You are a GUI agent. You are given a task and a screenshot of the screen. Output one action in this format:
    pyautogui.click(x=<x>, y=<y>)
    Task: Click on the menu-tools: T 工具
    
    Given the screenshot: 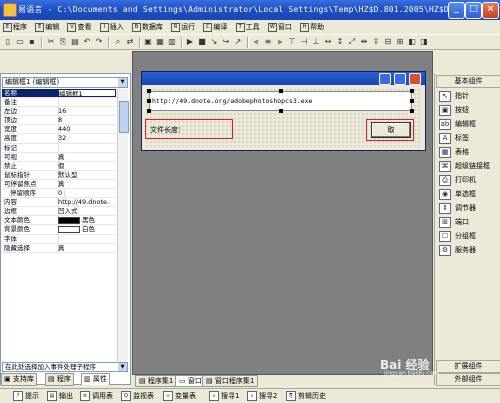 What is the action you would take?
    pyautogui.click(x=248, y=27)
    